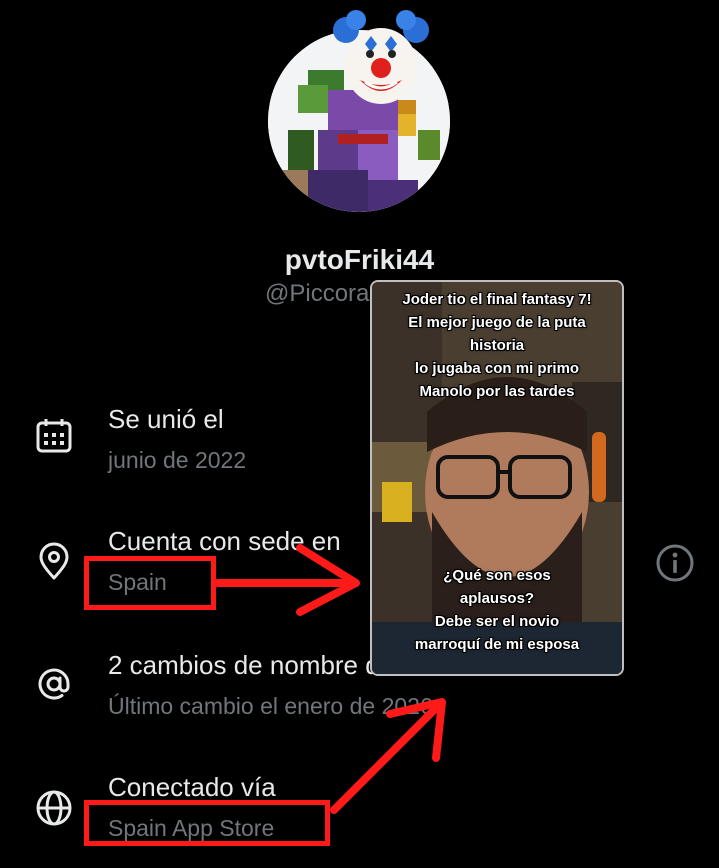  I want to click on caption-line: El mejor juego de la puta, so click(497, 322).